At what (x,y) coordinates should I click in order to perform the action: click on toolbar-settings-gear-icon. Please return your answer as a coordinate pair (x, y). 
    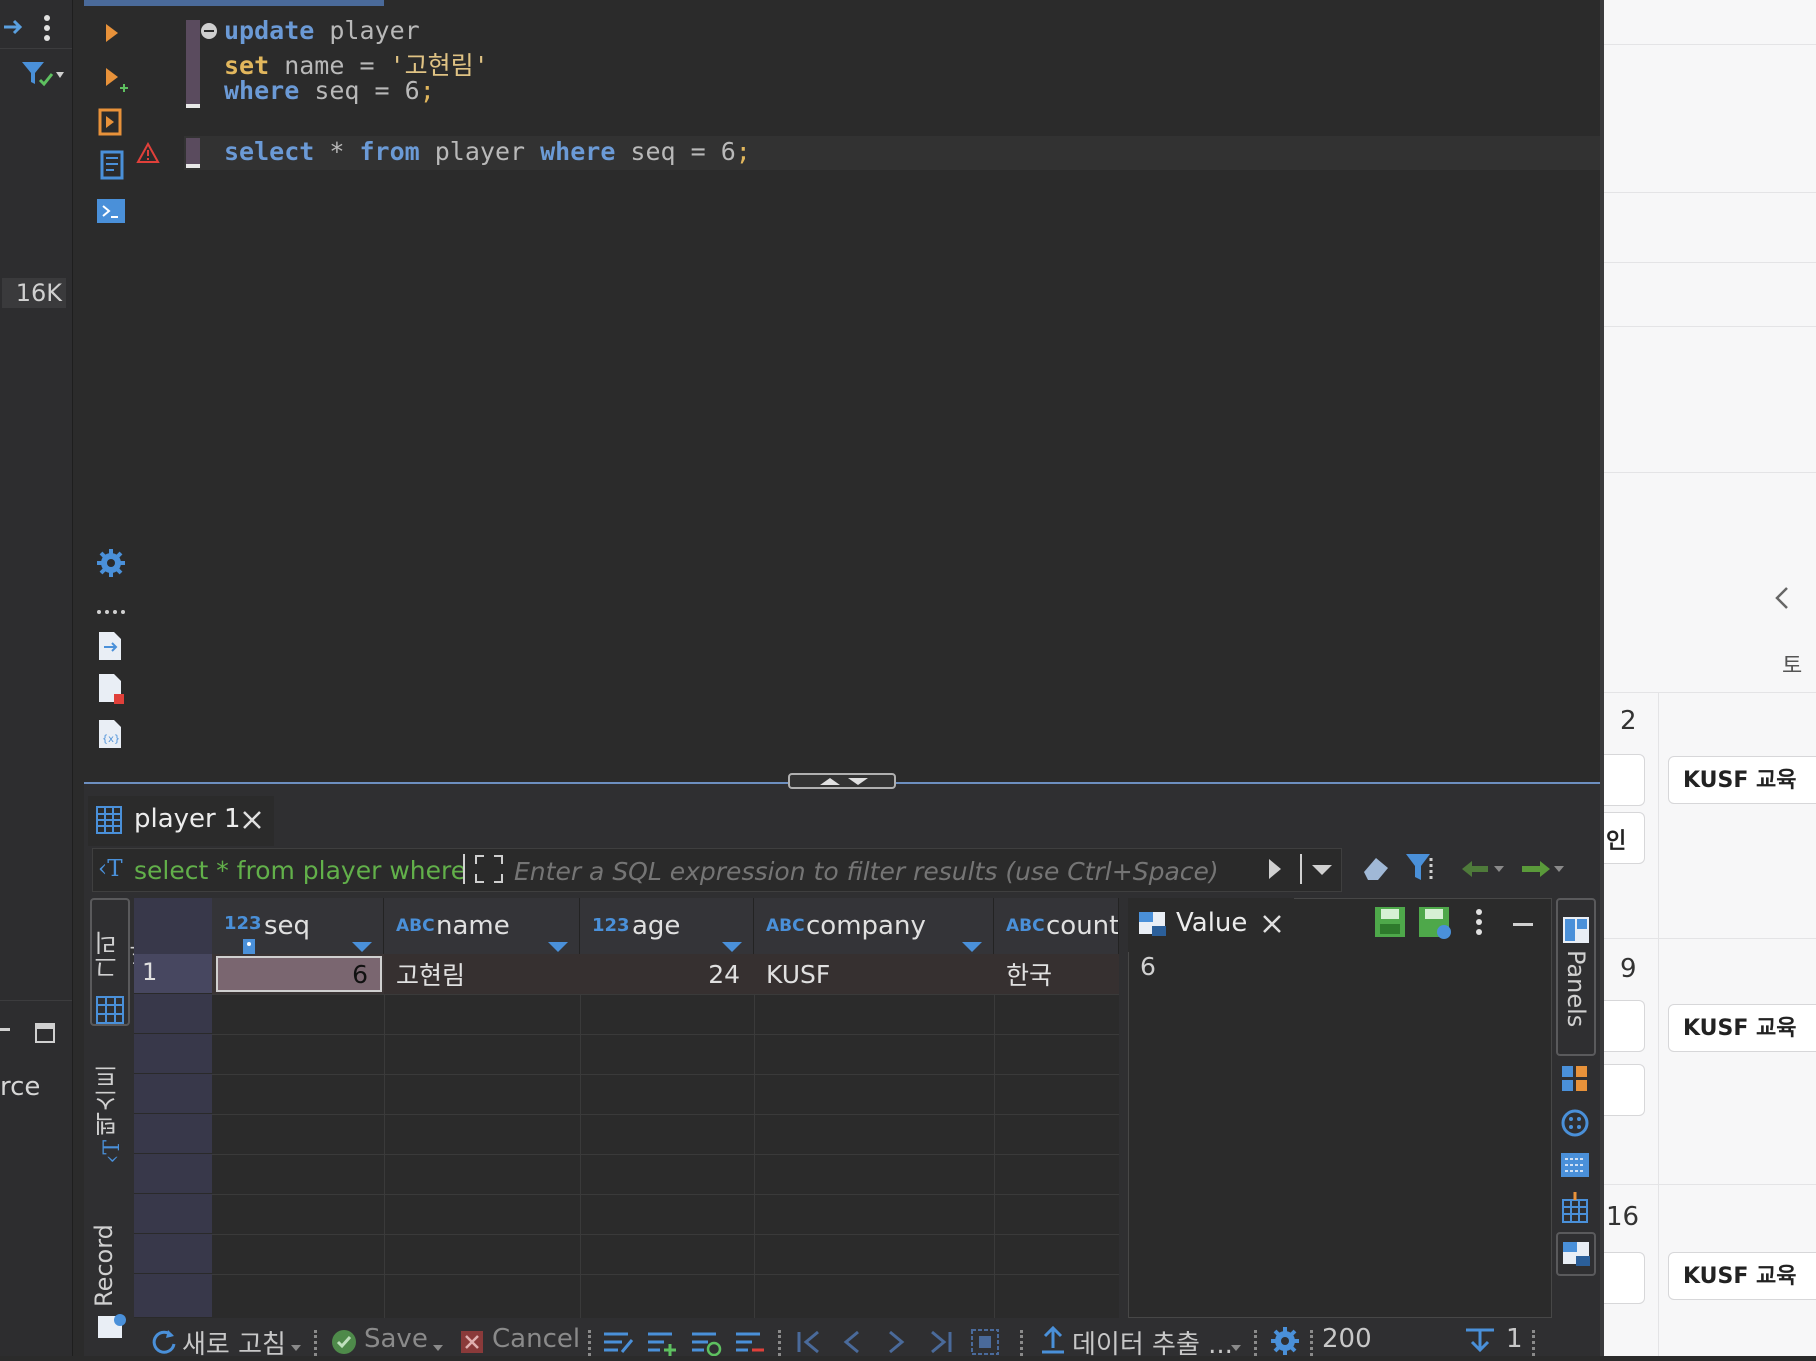
    Looking at the image, I should click on (1285, 1343).